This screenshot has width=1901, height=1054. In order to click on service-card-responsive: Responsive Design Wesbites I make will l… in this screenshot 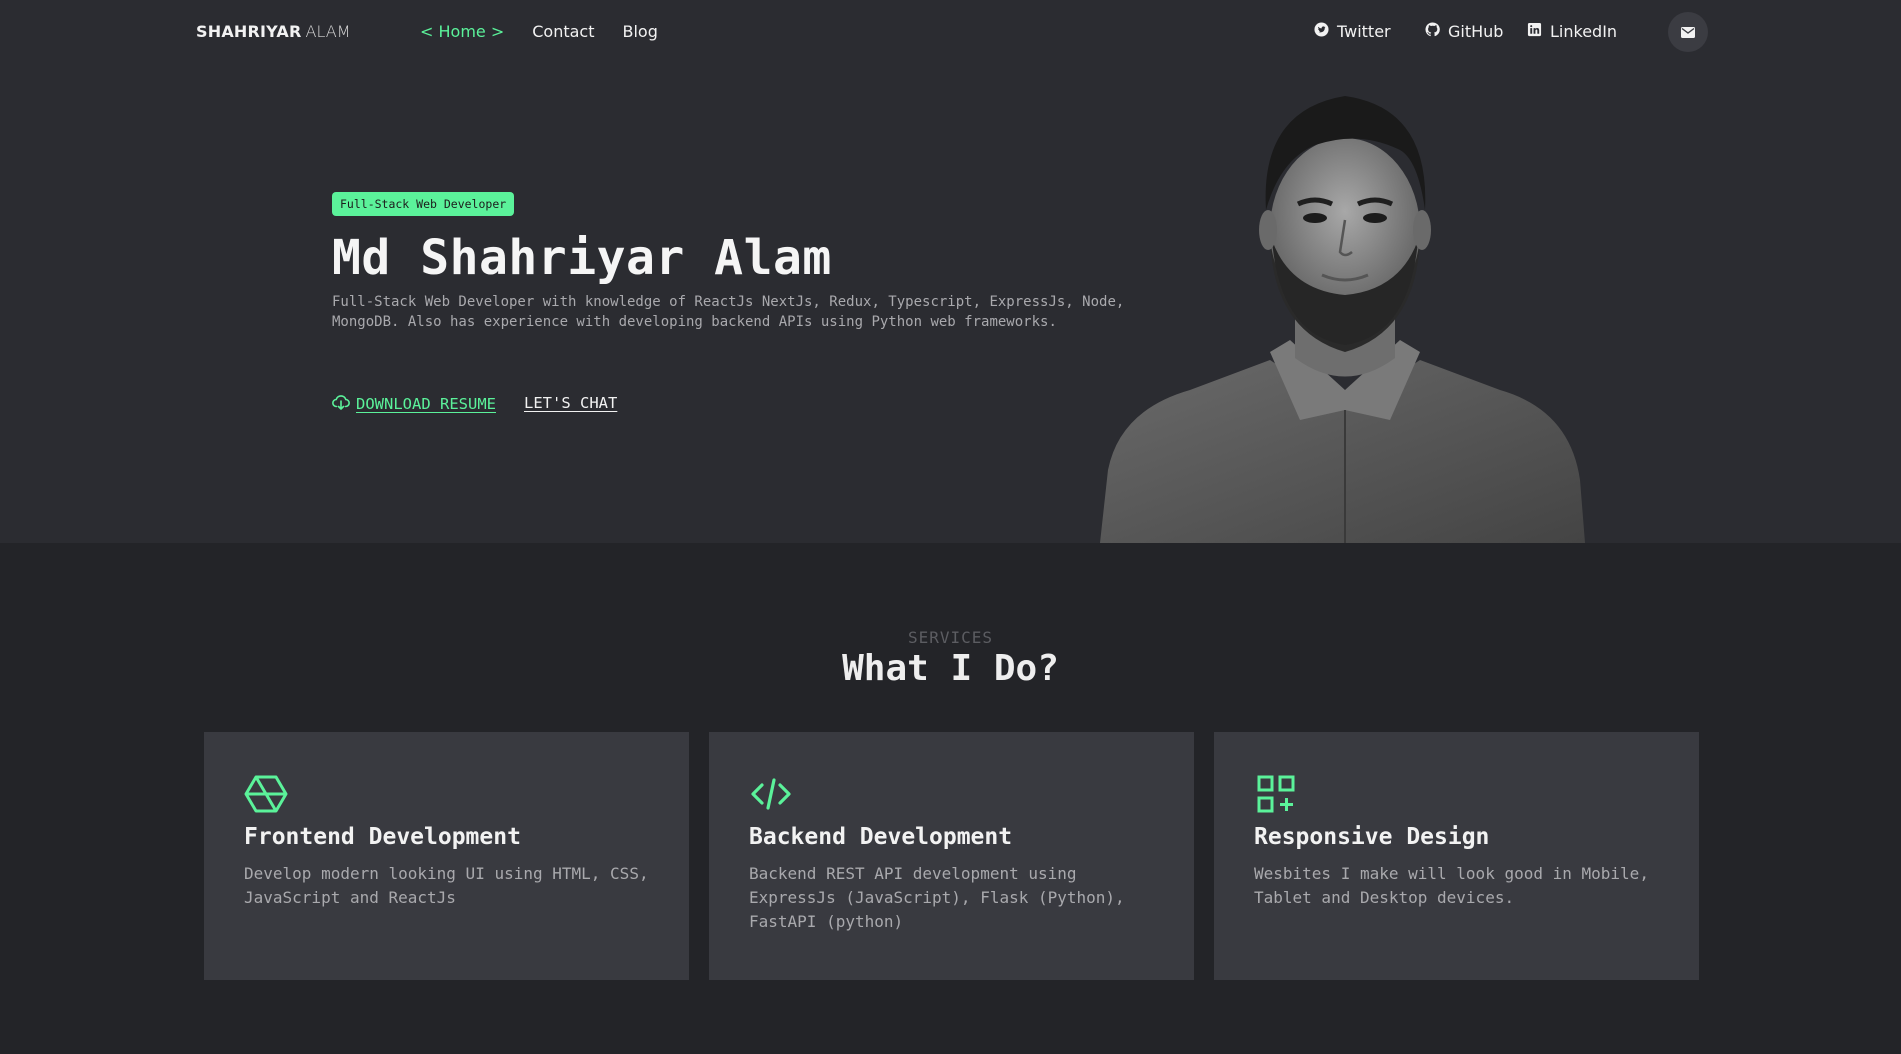, I will do `click(1456, 856)`.